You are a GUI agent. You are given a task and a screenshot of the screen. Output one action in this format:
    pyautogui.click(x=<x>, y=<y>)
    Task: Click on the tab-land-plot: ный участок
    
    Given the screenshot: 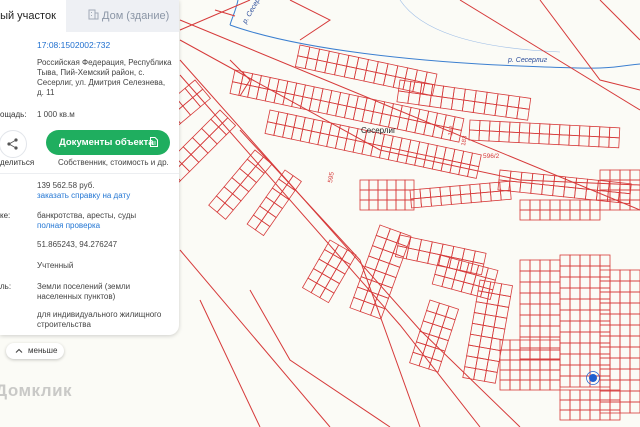 What is the action you would take?
    pyautogui.click(x=32, y=16)
    